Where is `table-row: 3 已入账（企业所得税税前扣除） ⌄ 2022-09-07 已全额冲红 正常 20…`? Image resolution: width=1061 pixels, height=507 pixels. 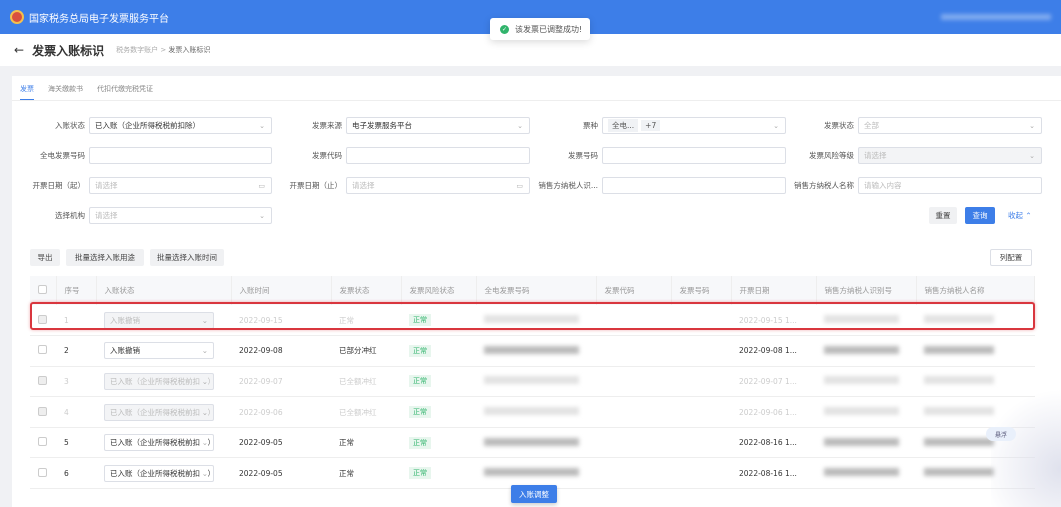
table-row: 3 已入账（企业所得税税前扣除） ⌄ 2022-09-07 已全额冲红 正常 20… is located at coordinates (532, 382).